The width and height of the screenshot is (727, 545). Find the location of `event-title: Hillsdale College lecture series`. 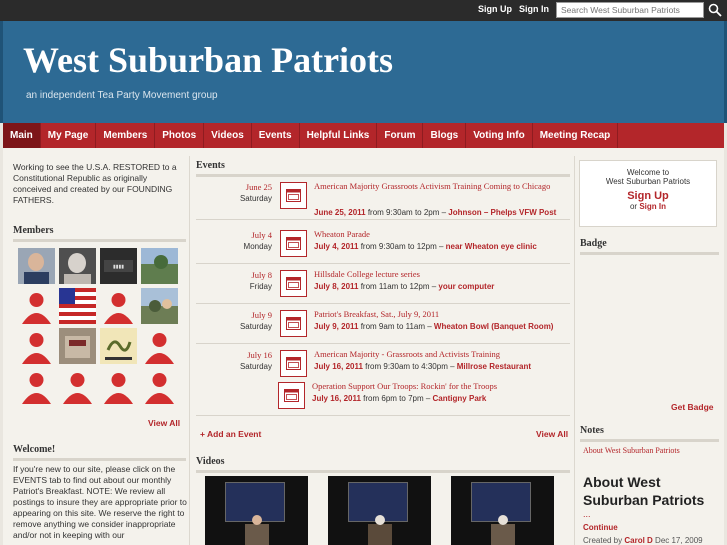

event-title: Hillsdale College lecture series is located at coordinates (439, 274).